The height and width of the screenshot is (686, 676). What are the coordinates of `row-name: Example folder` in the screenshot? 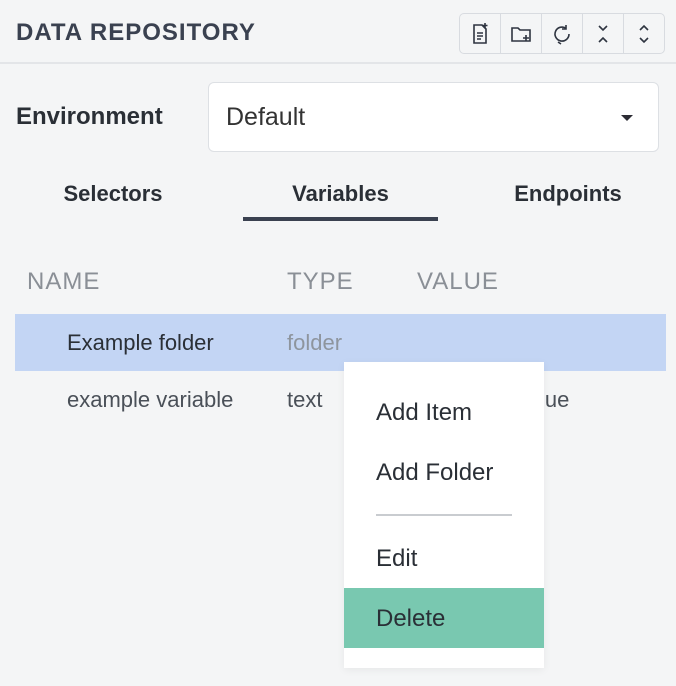 It's located at (140, 343).